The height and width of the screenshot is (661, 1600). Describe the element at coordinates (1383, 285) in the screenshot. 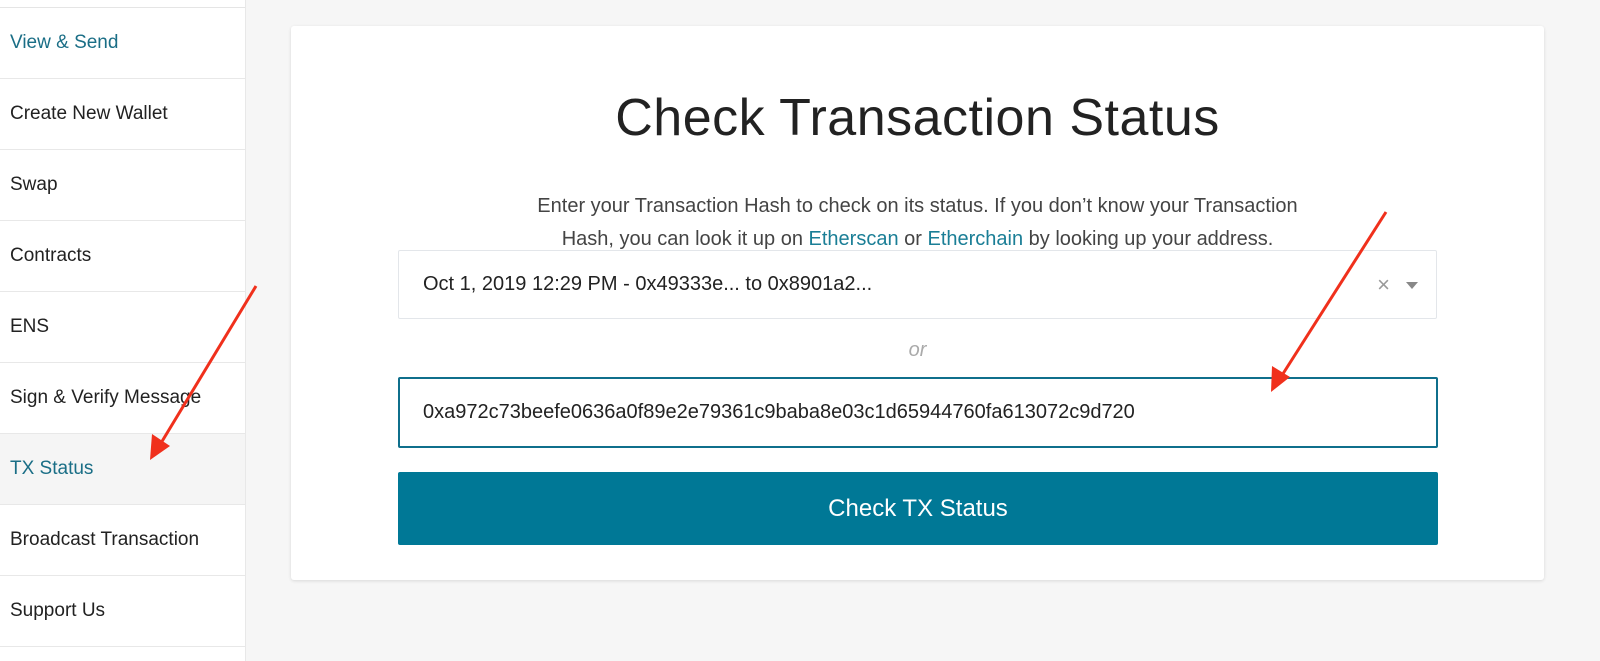

I see `clear-icon: ×` at that location.